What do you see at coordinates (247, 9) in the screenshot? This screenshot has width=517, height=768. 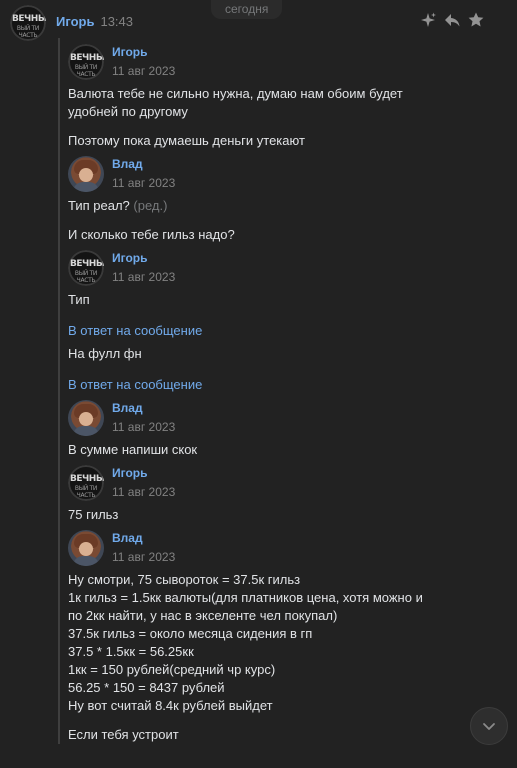 I see `date-divider: сегодня` at bounding box center [247, 9].